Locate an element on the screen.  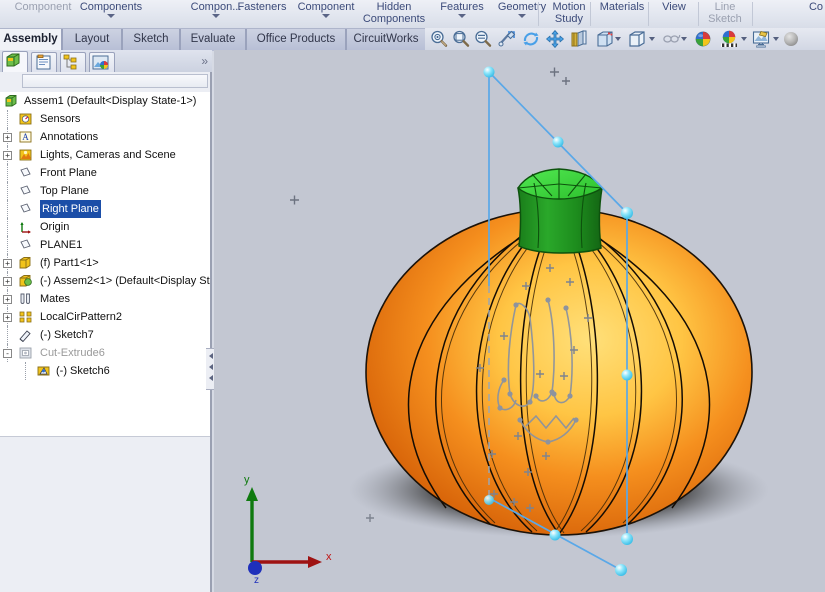
ribbon-item-12: Co is located at coordinates (815, 7).